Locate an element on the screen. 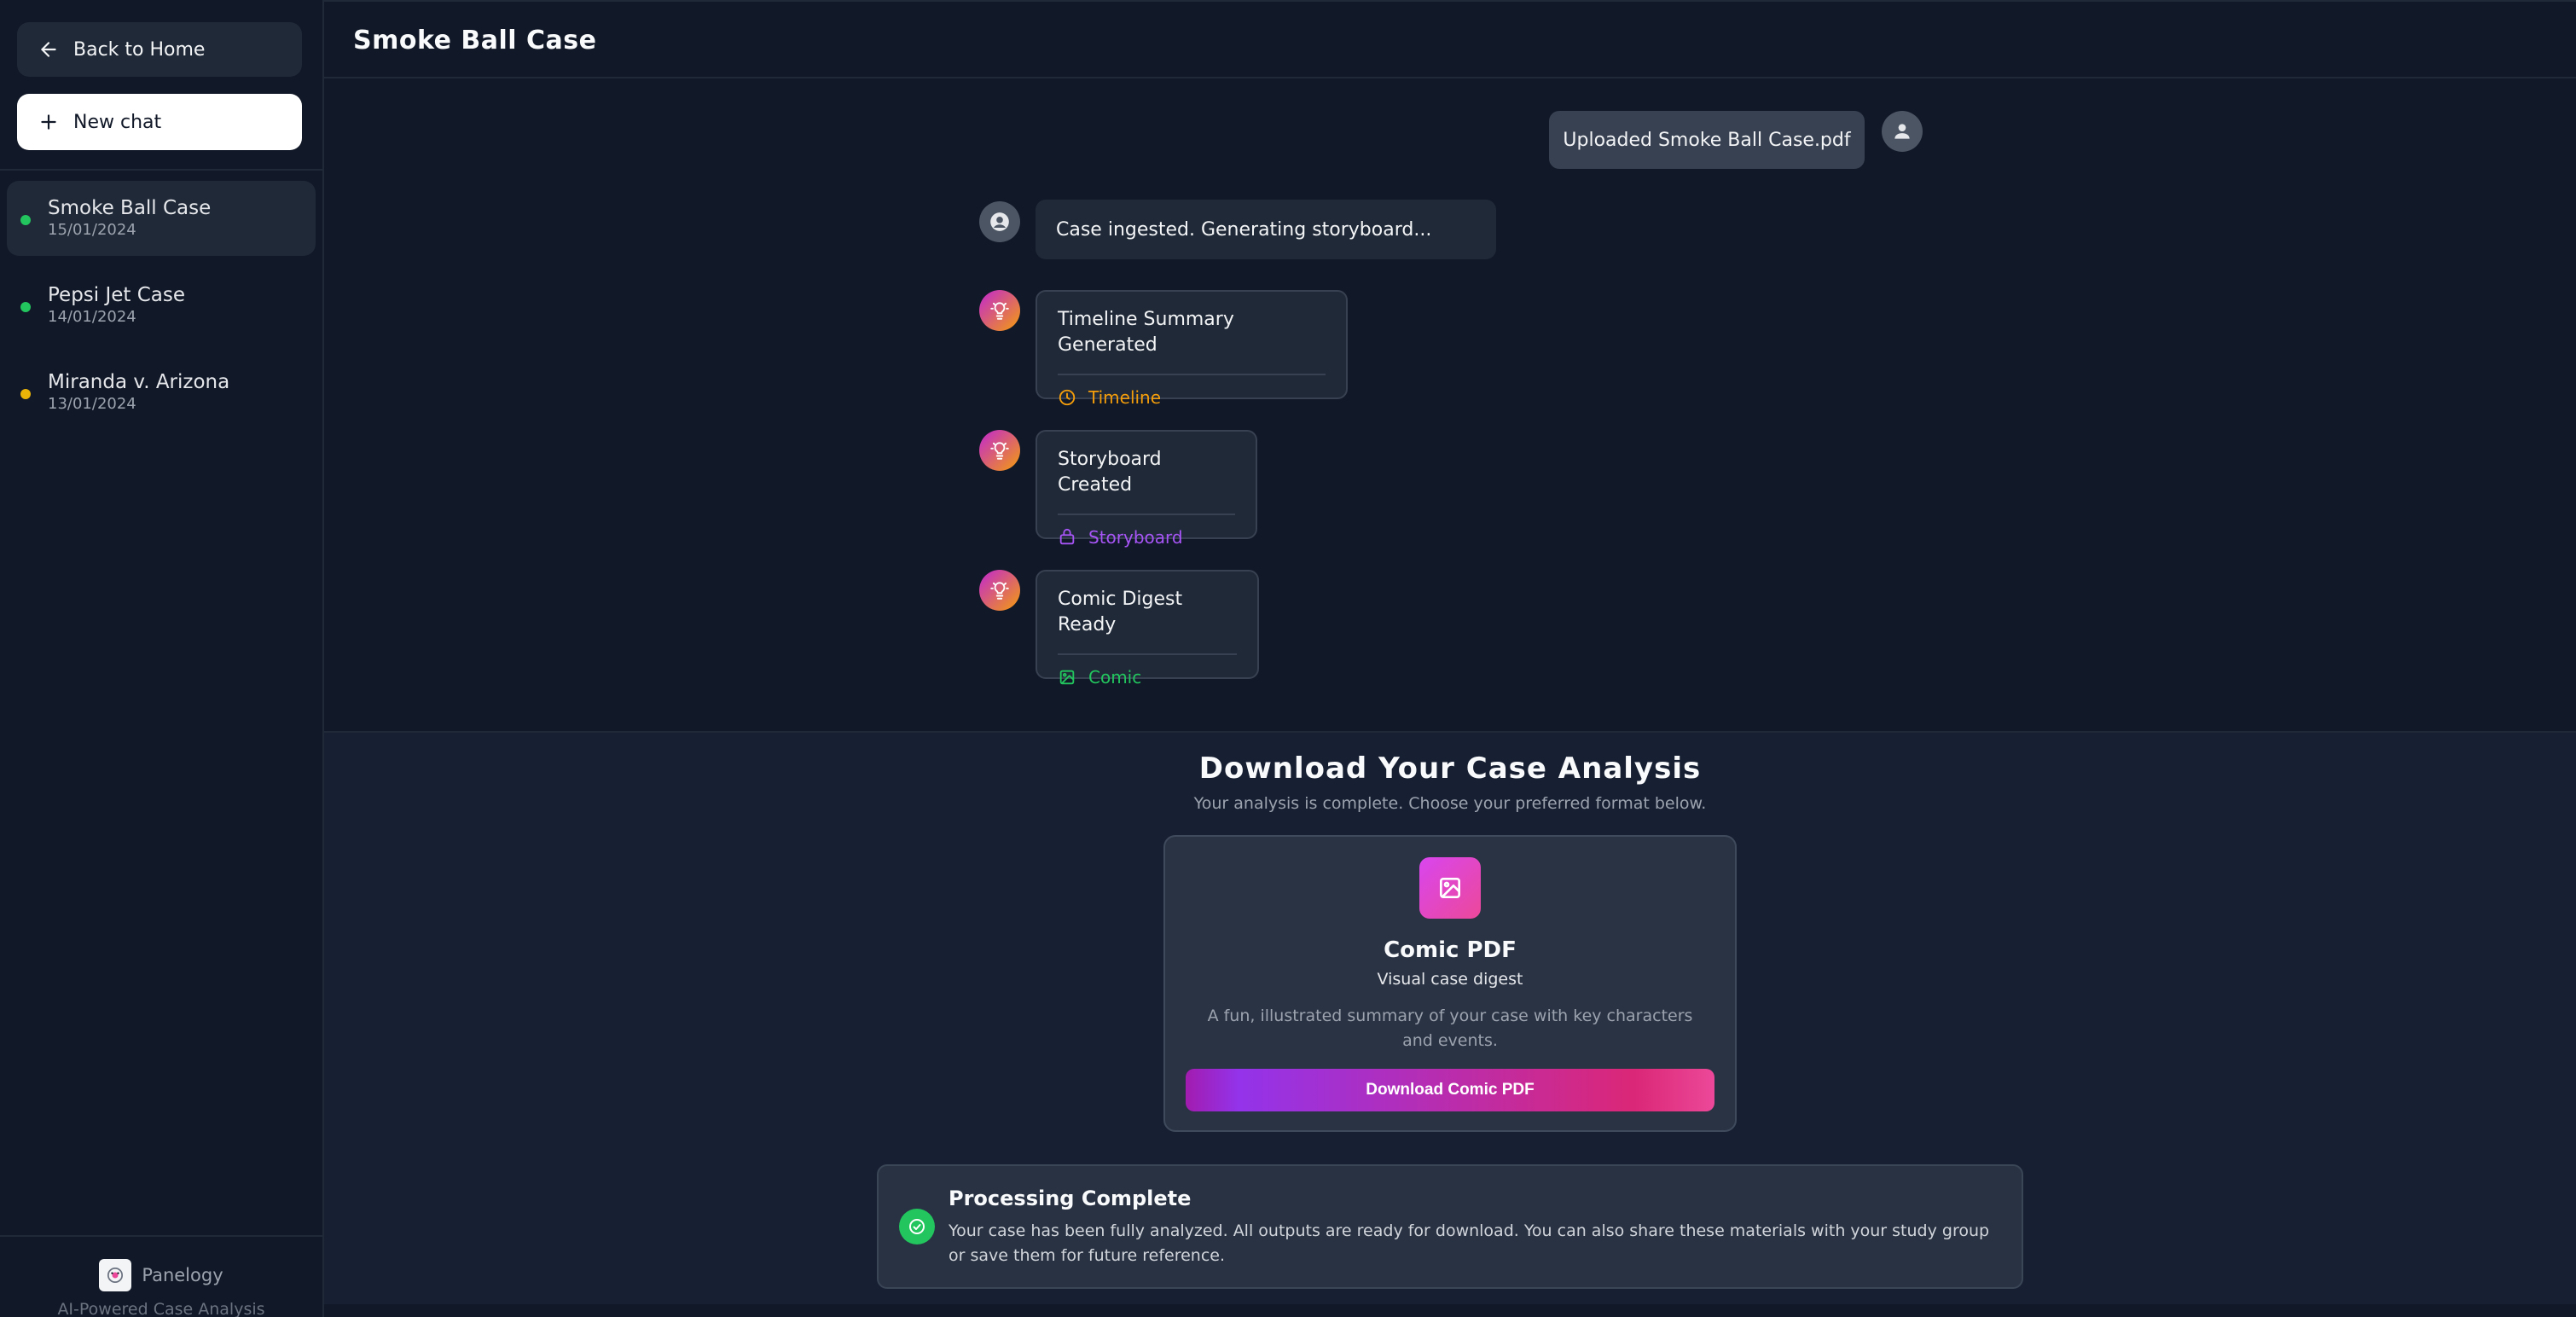 The height and width of the screenshot is (1317, 2576). sidebar-actions: Back to Home New chat is located at coordinates (161, 75).